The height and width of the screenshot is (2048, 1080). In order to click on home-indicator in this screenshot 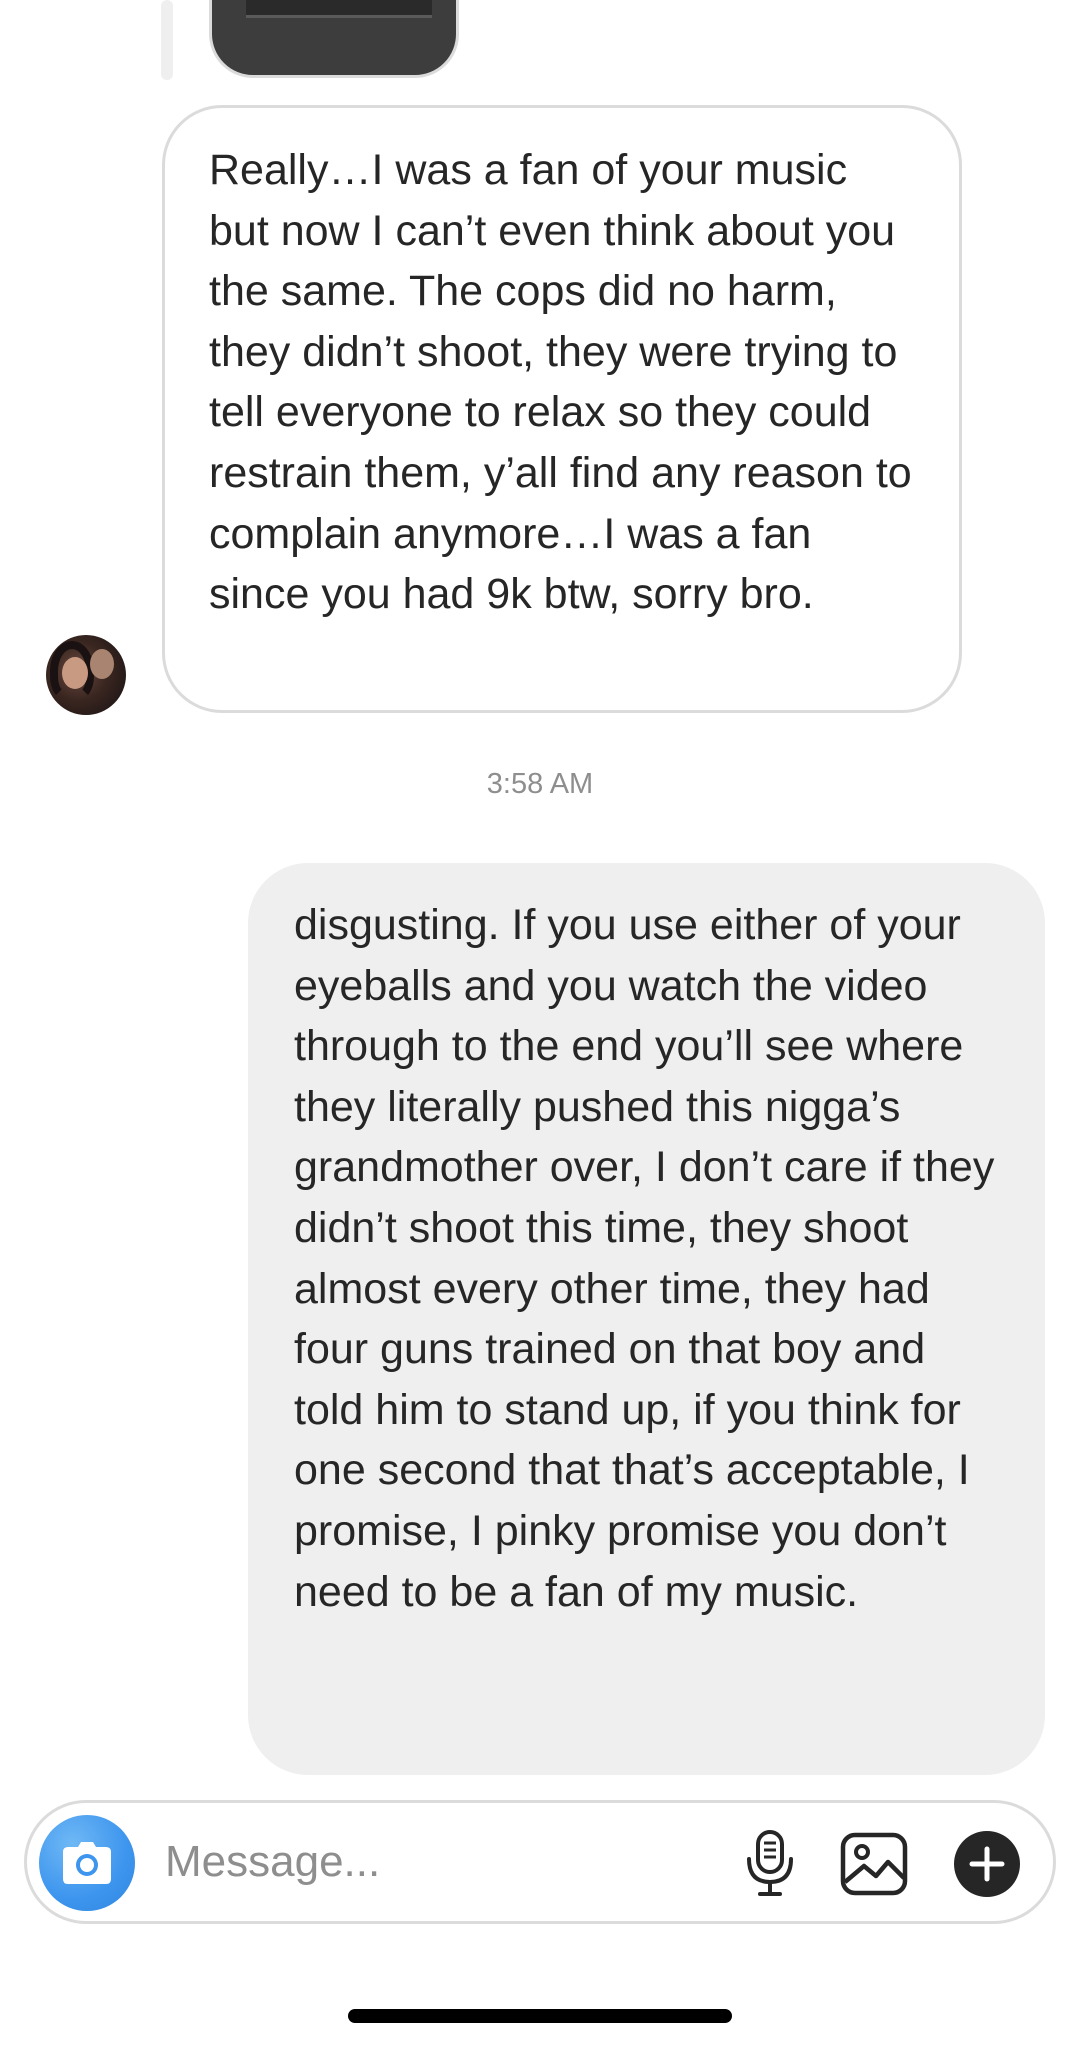, I will do `click(540, 2016)`.